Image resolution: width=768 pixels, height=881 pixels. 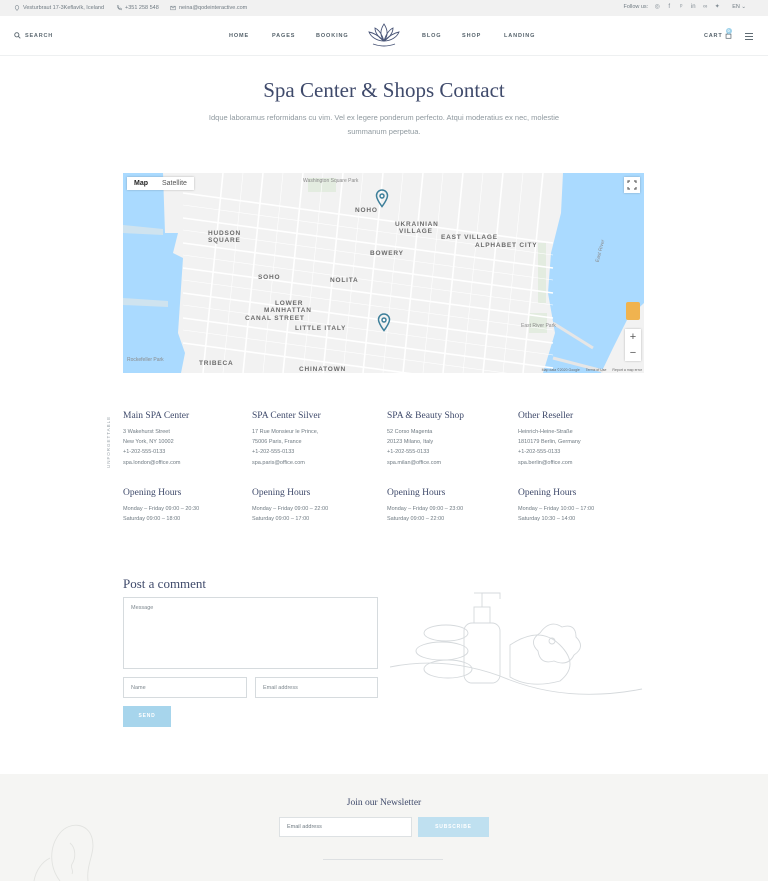 I want to click on map-label-chinatown: CHINATOWN, so click(x=323, y=369).